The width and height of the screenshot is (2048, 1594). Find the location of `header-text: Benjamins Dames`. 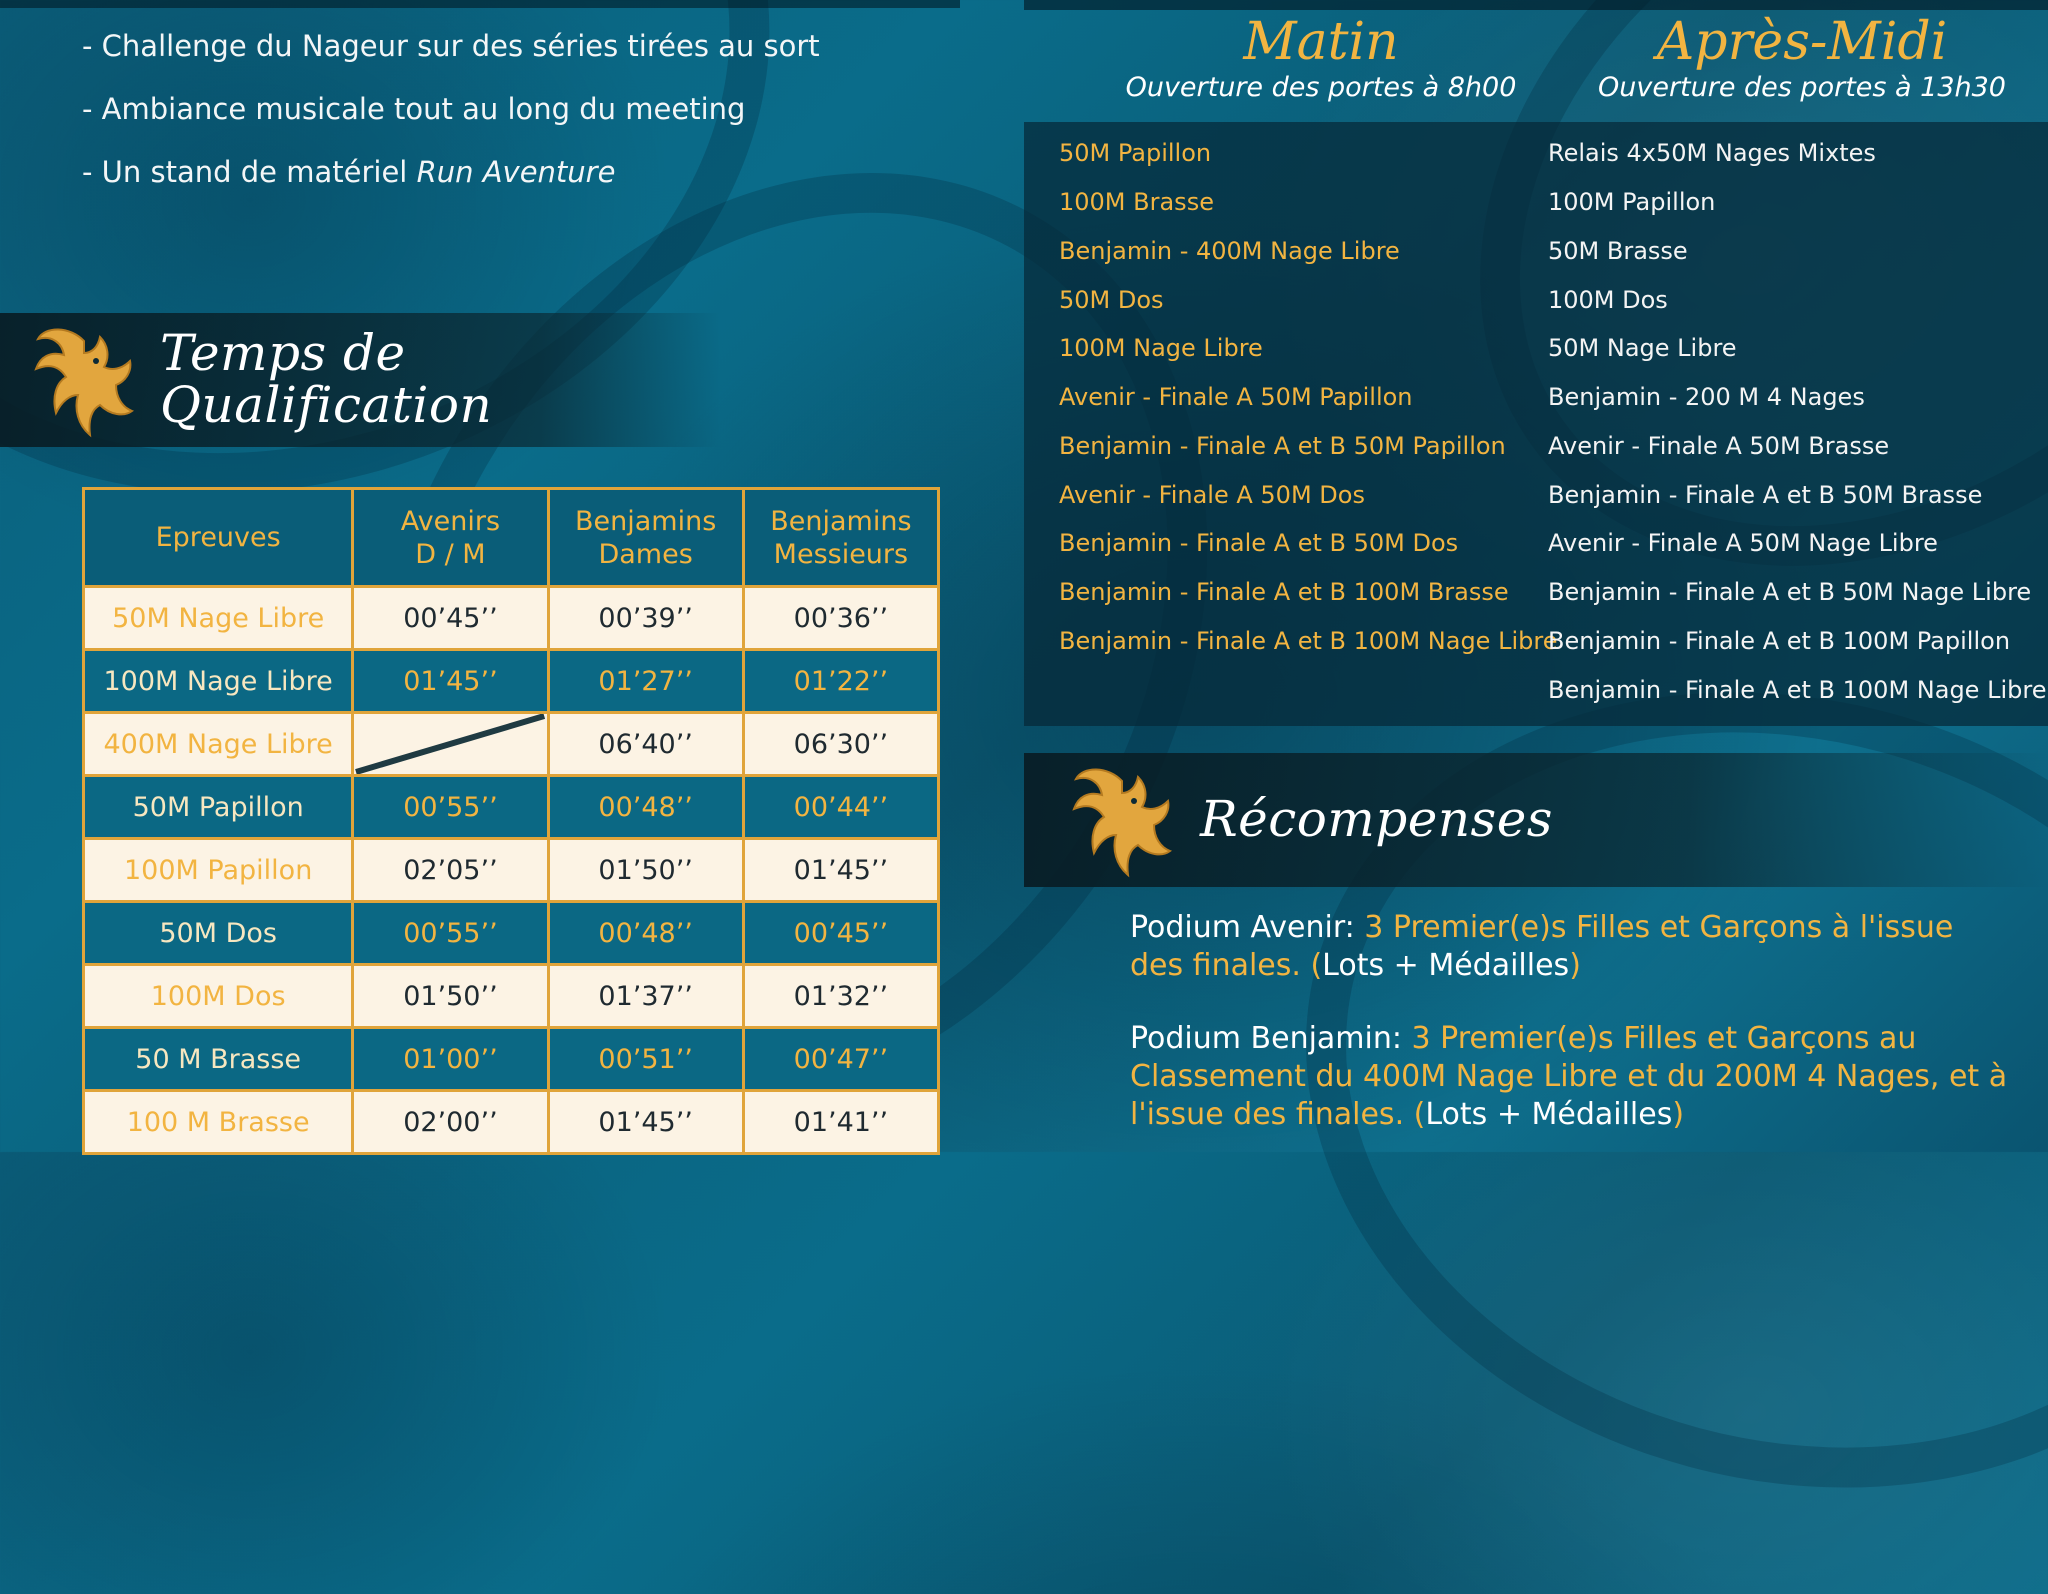

header-text: Benjamins Dames is located at coordinates (646, 537).